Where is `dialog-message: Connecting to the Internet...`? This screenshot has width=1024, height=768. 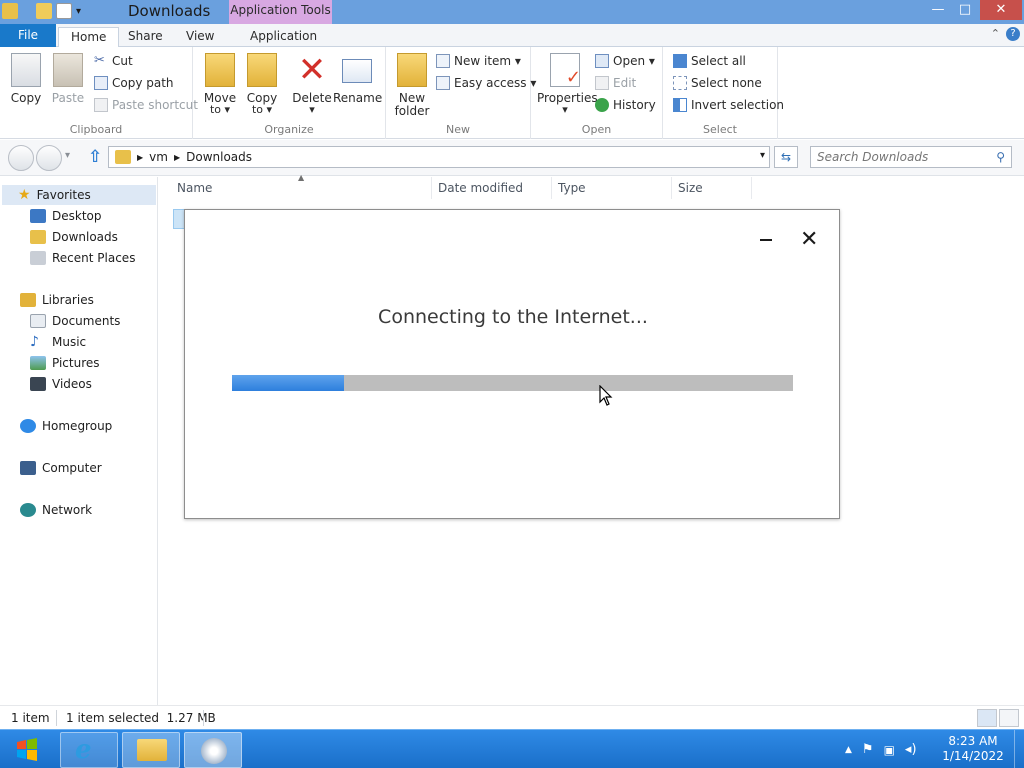
dialog-message: Connecting to the Internet... is located at coordinates (513, 317).